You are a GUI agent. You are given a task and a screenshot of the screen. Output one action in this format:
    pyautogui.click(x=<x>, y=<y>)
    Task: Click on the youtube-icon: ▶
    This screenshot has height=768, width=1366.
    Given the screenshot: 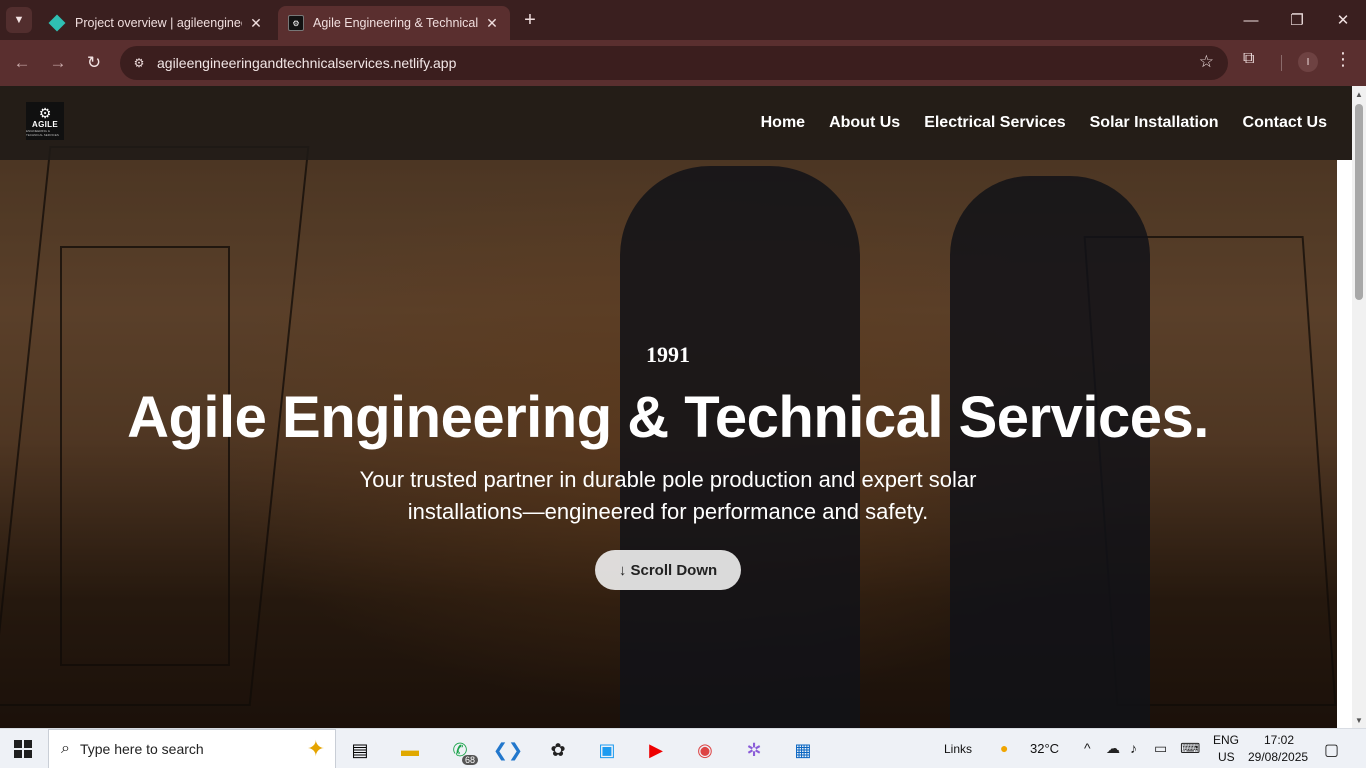 What is the action you would take?
    pyautogui.click(x=656, y=750)
    